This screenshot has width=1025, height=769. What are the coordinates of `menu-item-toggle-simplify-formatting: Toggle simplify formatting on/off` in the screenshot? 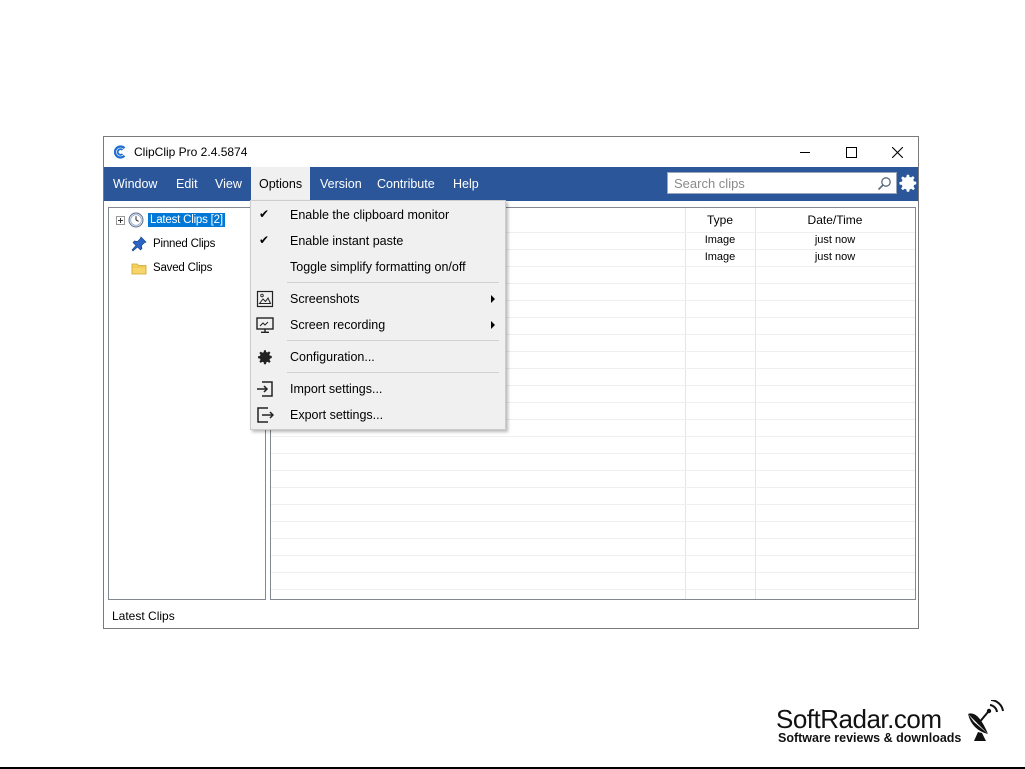 It's located at (378, 267).